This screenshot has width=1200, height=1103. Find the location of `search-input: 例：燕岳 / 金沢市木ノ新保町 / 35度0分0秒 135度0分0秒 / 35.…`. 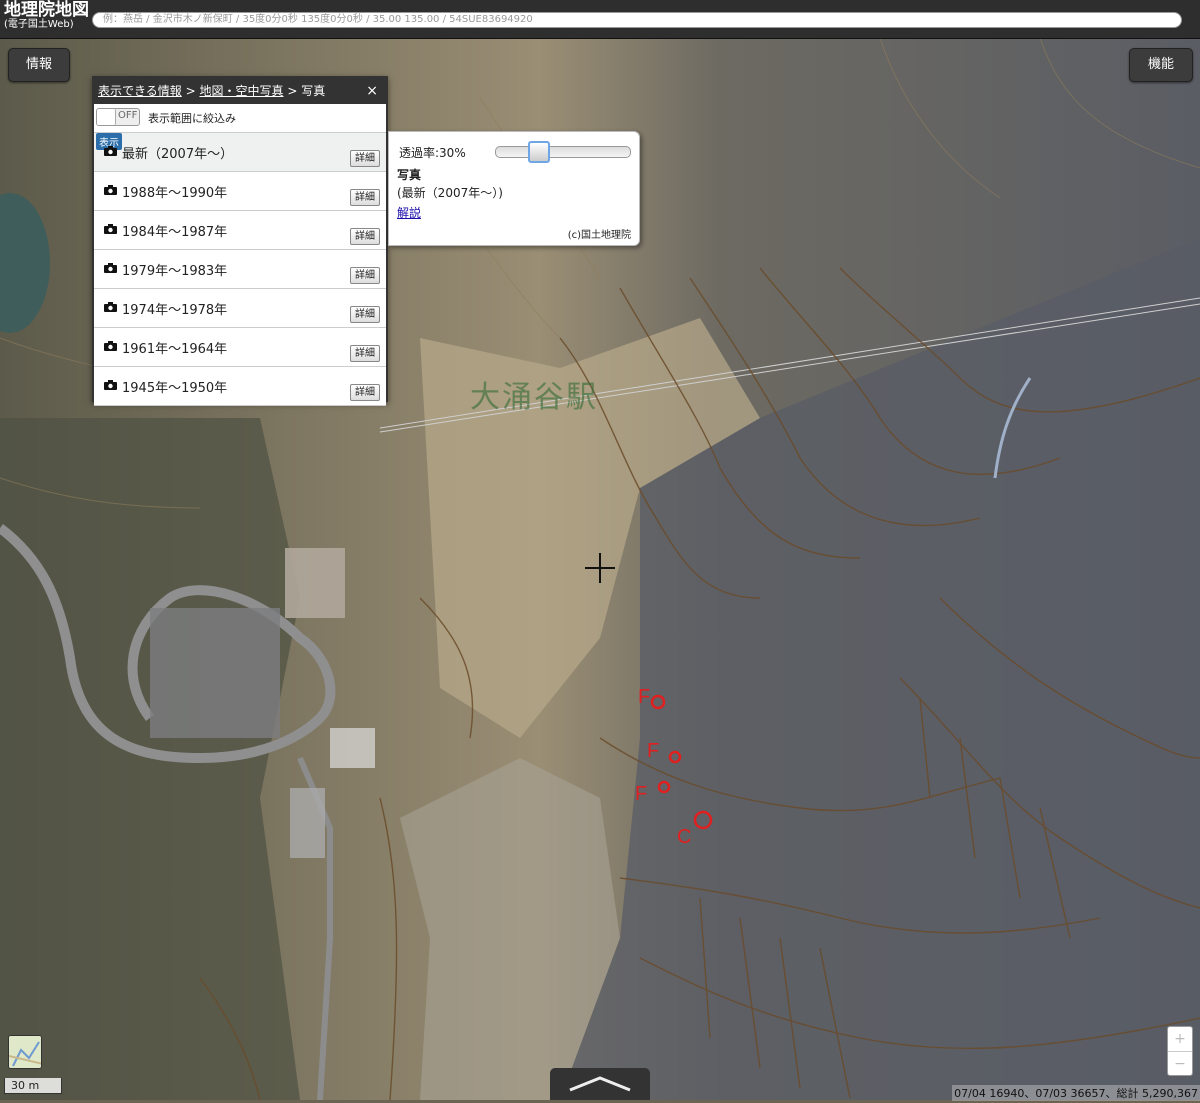

search-input: 例：燕岳 / 金沢市木ノ新保町 / 35度0分0秒 135度0分0秒 / 35.… is located at coordinates (637, 20).